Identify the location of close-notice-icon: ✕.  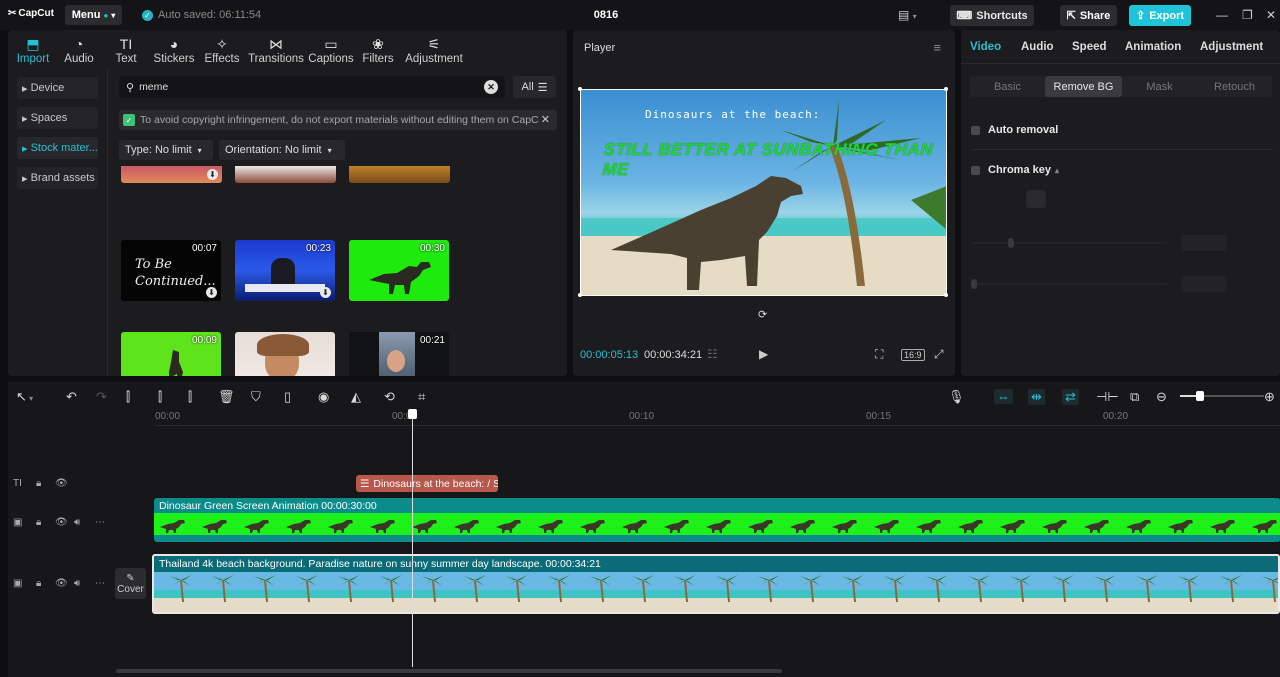
(545, 119).